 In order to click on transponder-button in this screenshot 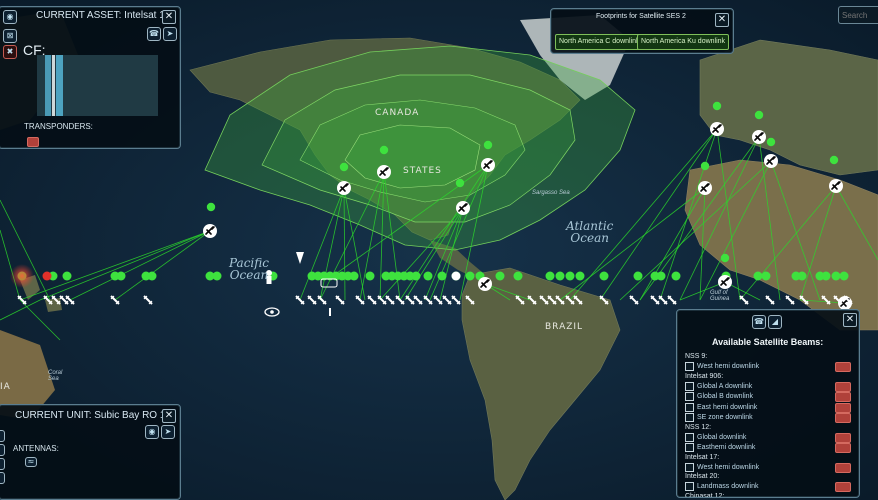, I will do `click(33, 142)`.